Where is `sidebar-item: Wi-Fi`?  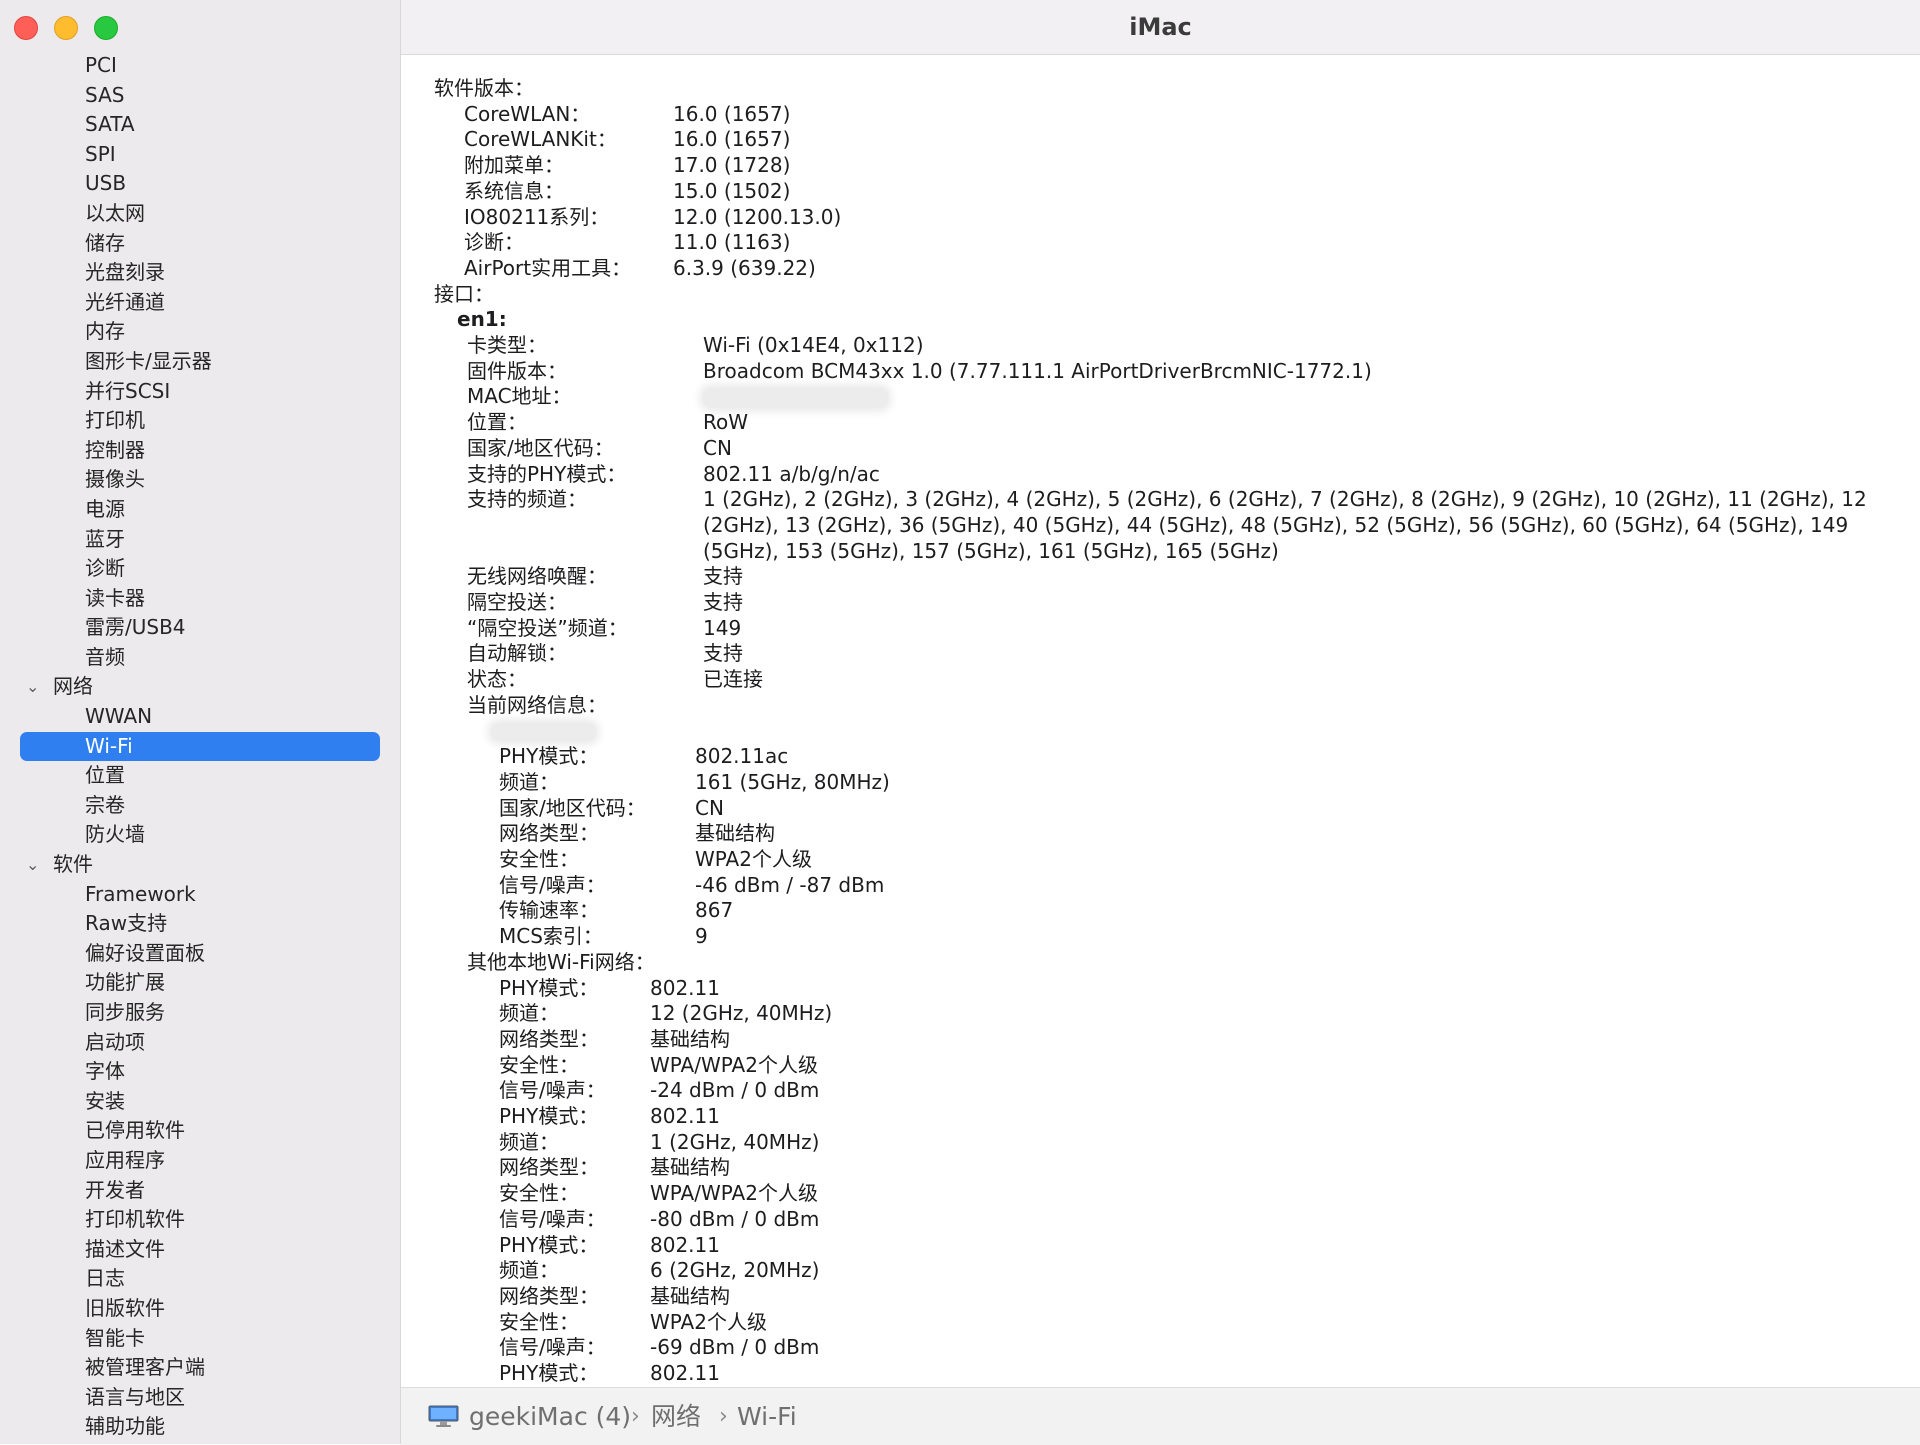
sidebar-item: Wi-Fi is located at coordinates (200, 746).